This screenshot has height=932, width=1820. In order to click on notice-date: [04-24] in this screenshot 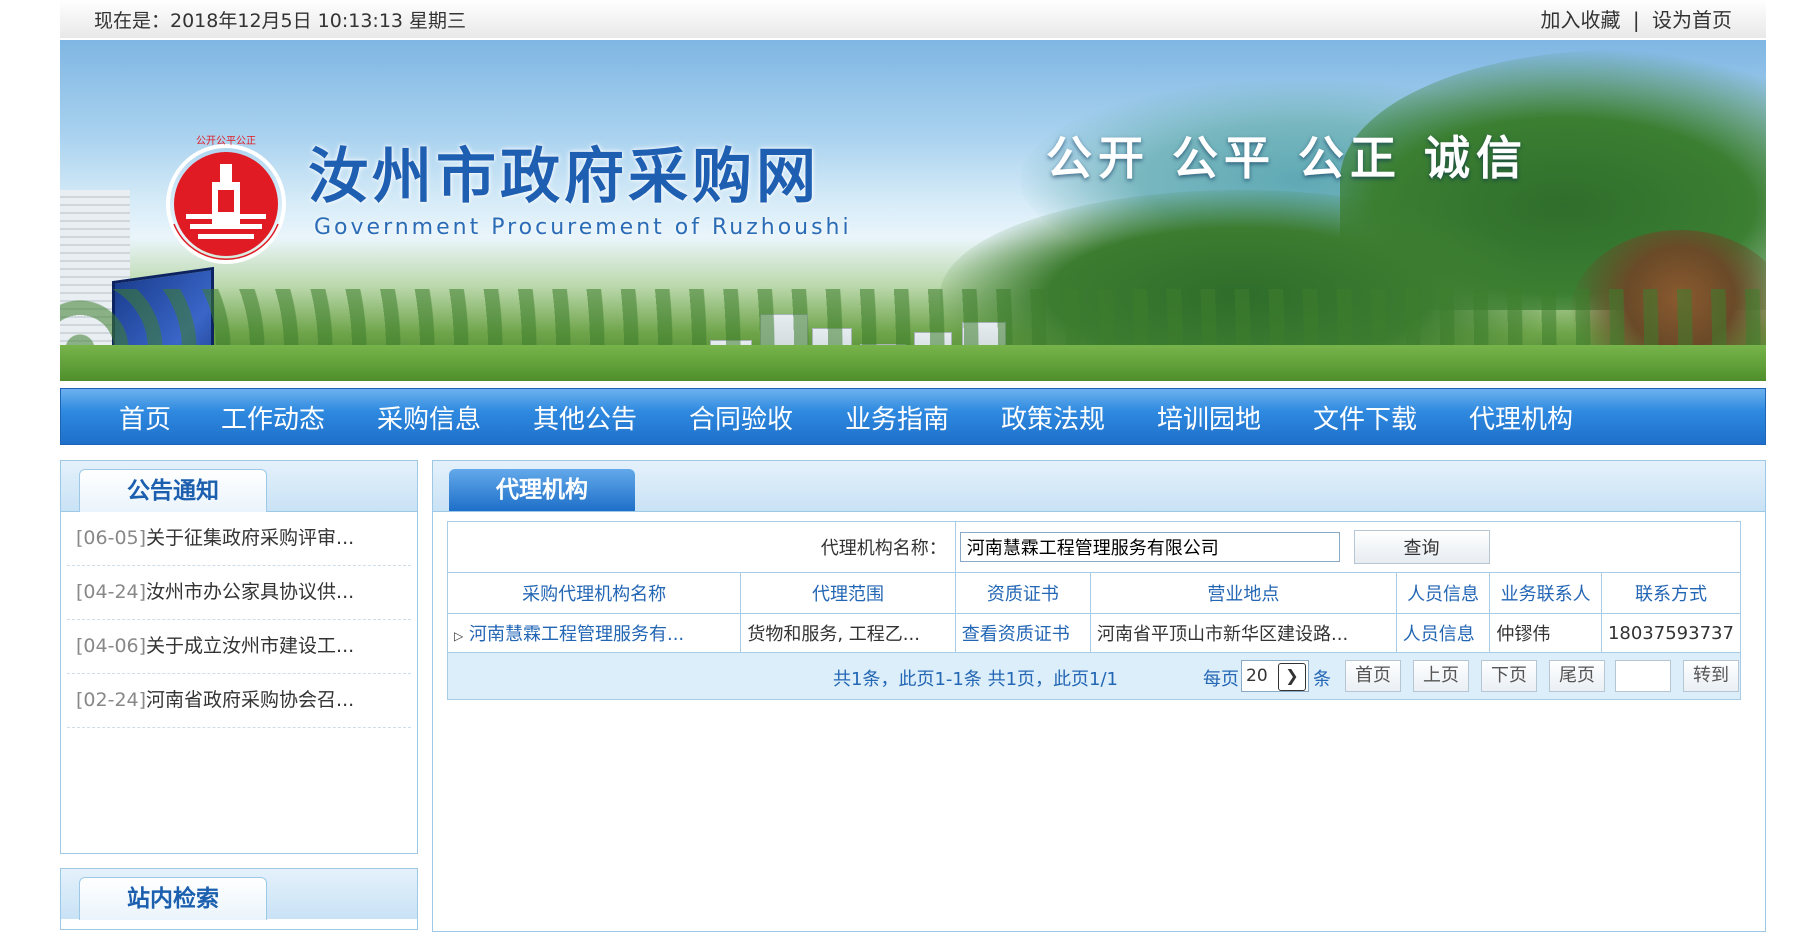, I will do `click(111, 592)`.